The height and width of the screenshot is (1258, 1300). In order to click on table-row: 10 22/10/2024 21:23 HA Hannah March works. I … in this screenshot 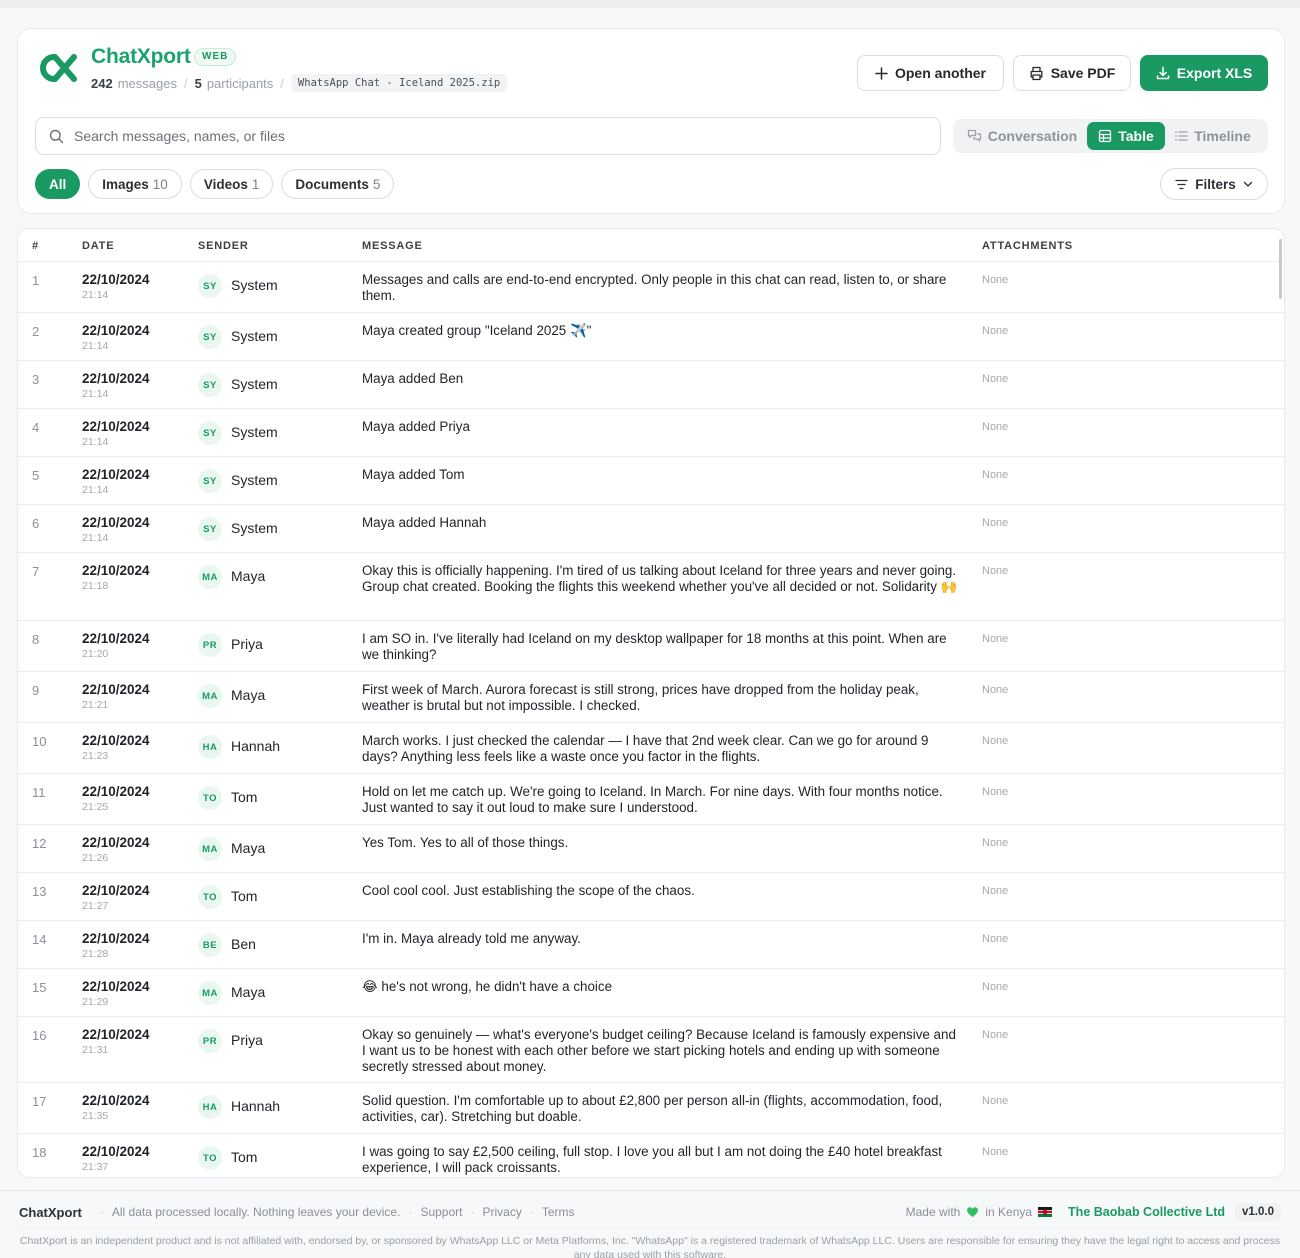, I will do `click(651, 748)`.